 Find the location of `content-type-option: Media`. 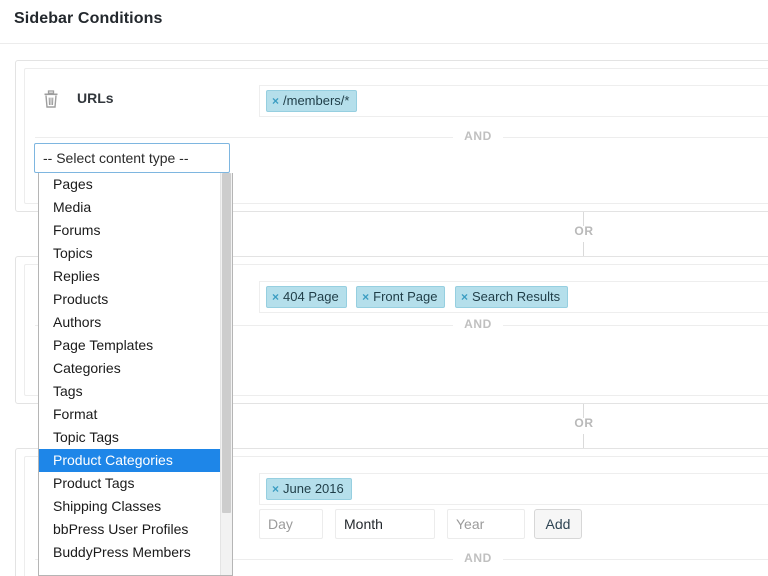

content-type-option: Media is located at coordinates (135, 207).